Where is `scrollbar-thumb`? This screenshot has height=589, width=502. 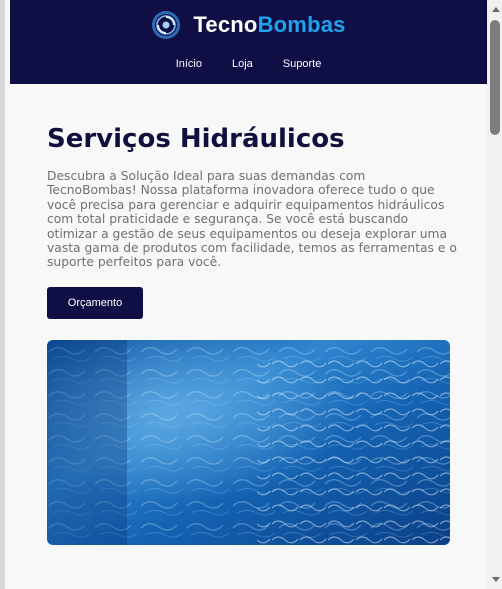 scrollbar-thumb is located at coordinates (495, 77).